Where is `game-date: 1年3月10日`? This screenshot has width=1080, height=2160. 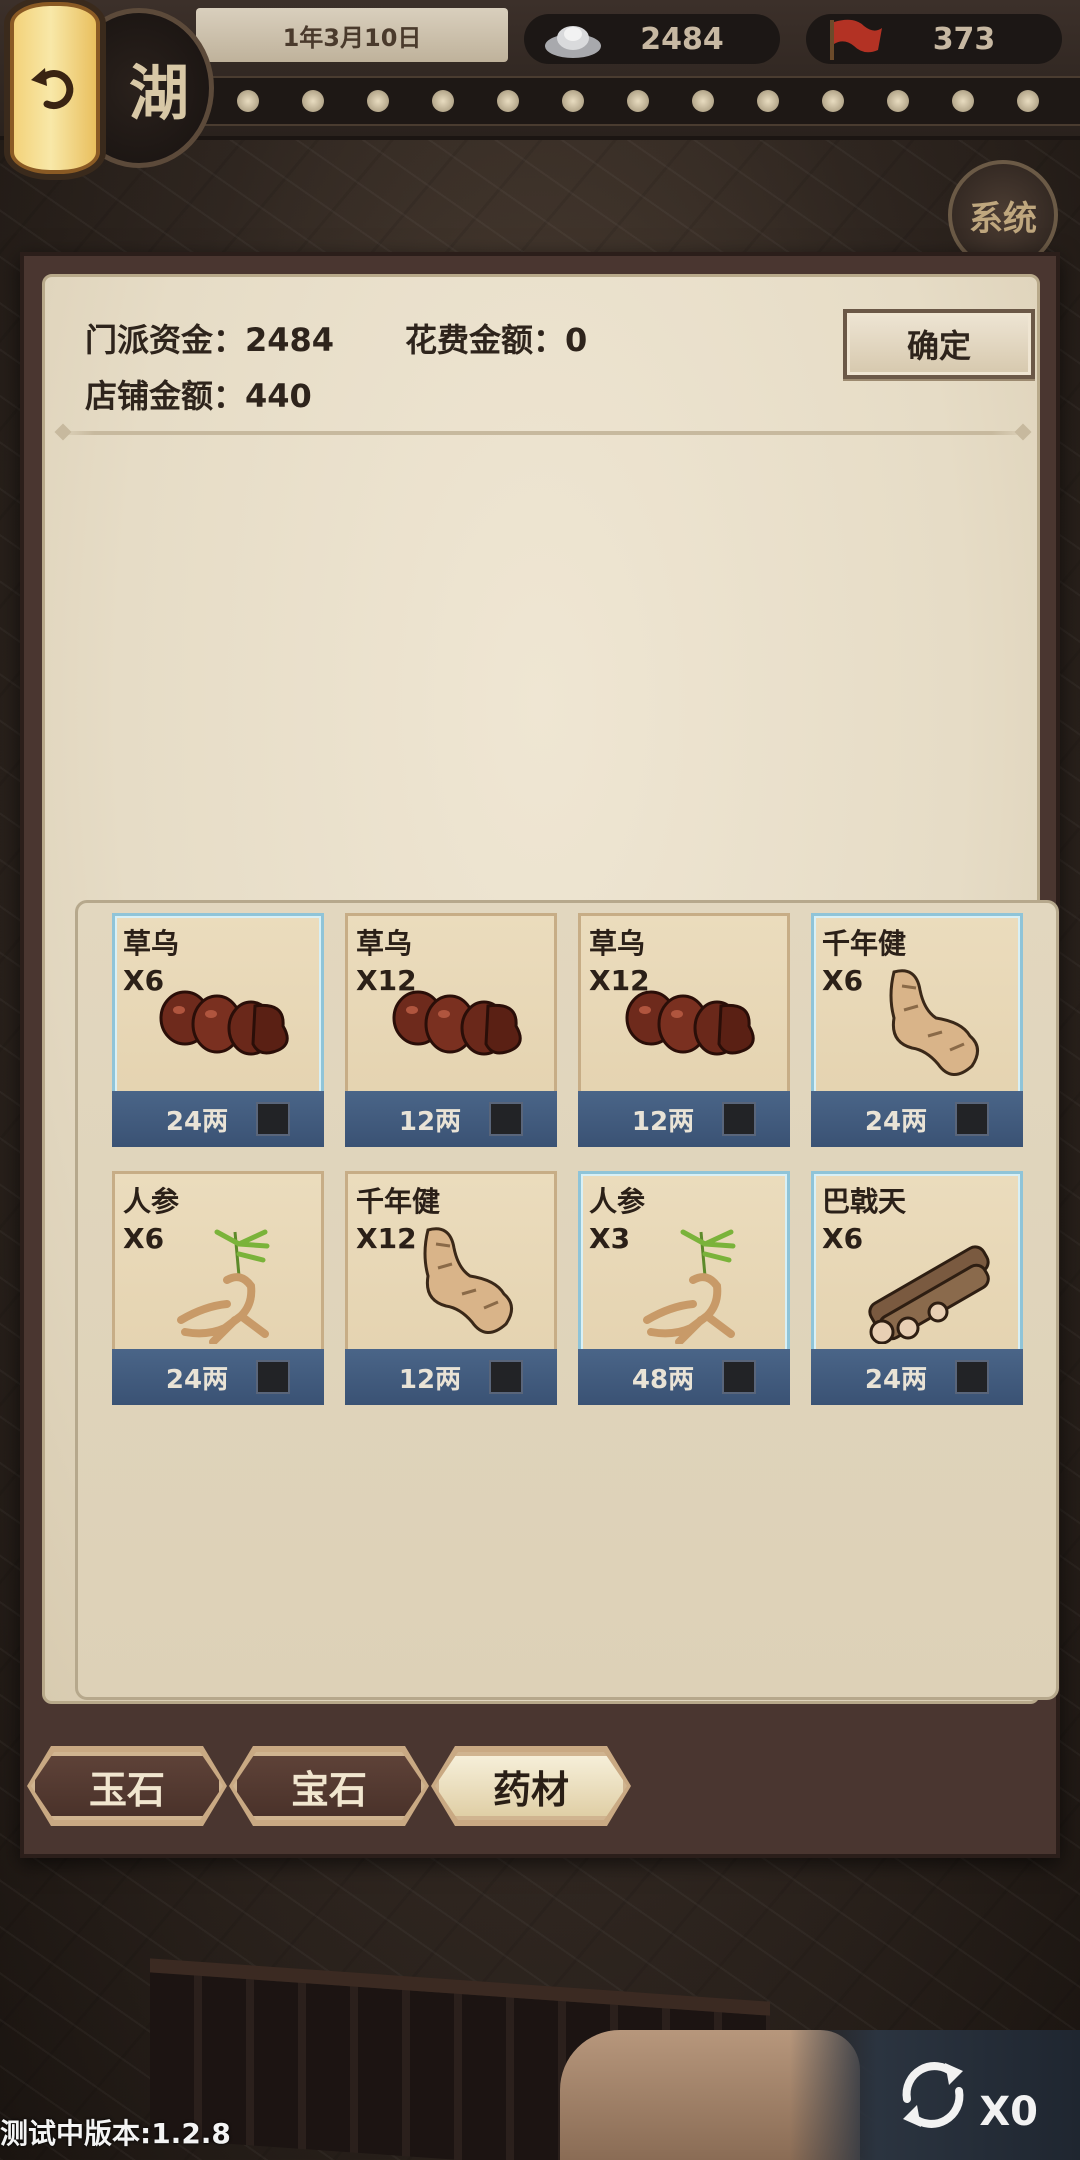 game-date: 1年3月10日 is located at coordinates (352, 35).